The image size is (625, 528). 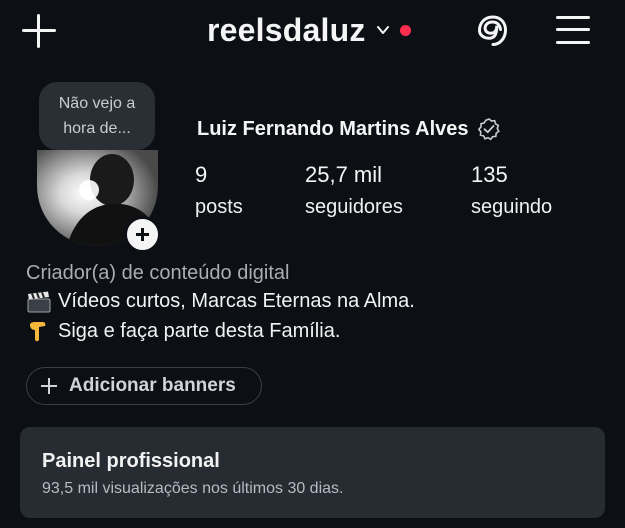 I want to click on bio-line-1-text: Vídeos curtos, Marcas Eternas na Alma., so click(x=236, y=301).